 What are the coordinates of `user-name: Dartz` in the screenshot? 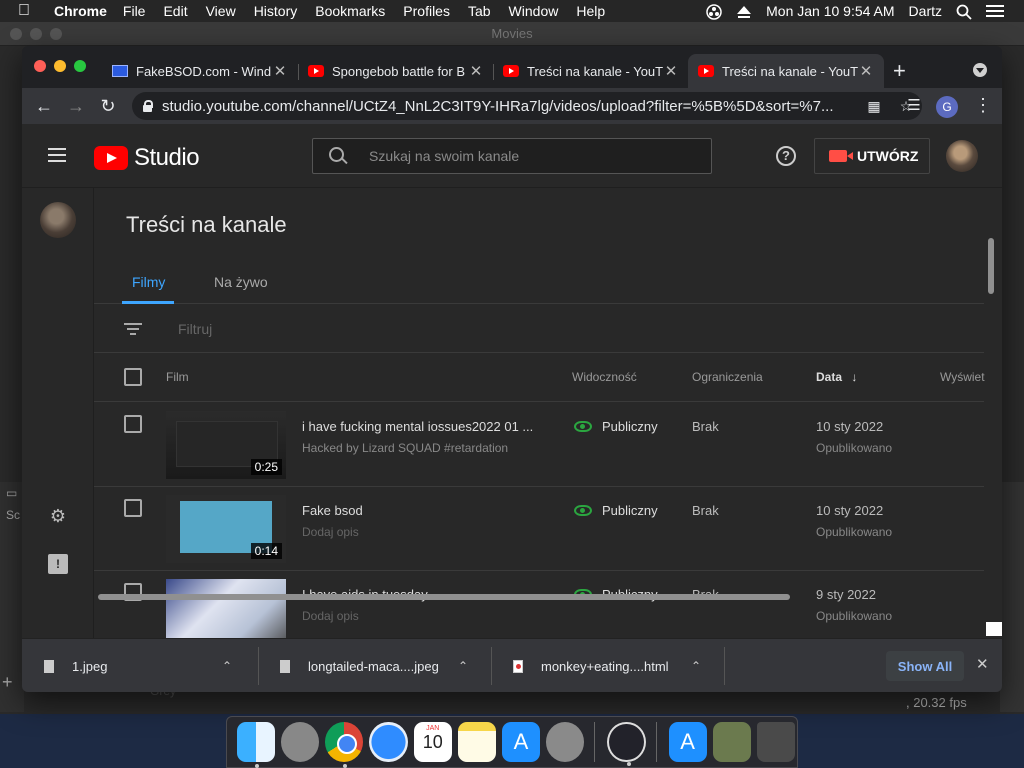 It's located at (925, 11).